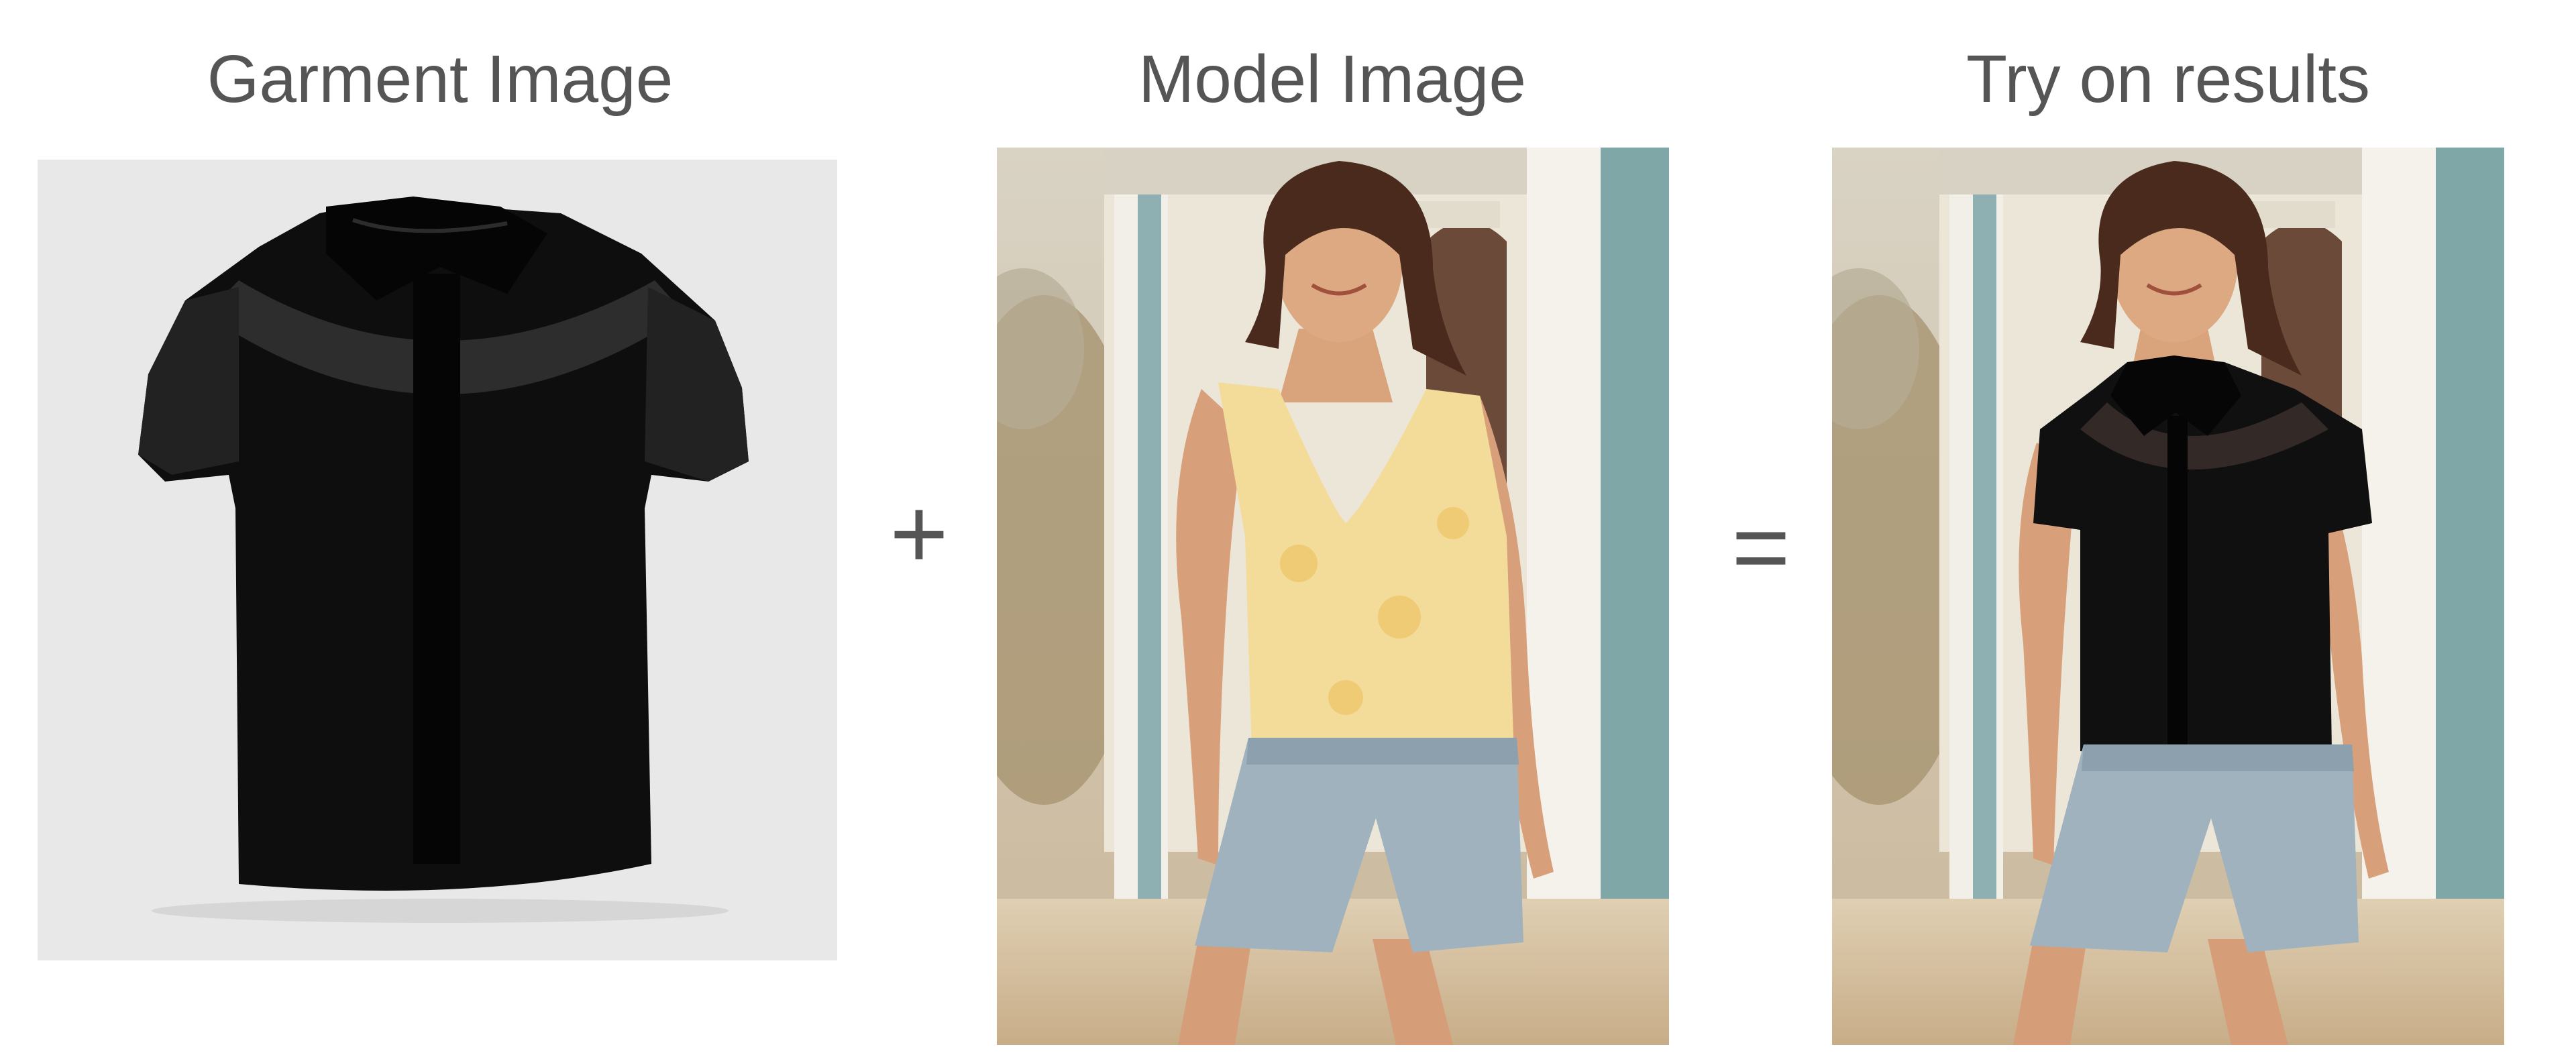 The image size is (2576, 1057). Describe the element at coordinates (1332, 79) in the screenshot. I see `model-image-heading: Model Image` at that location.